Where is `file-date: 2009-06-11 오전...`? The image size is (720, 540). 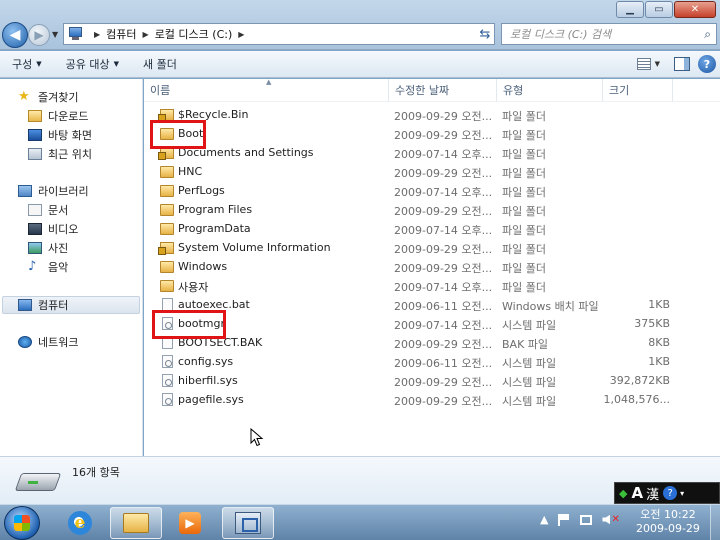 file-date: 2009-06-11 오전... is located at coordinates (443, 306).